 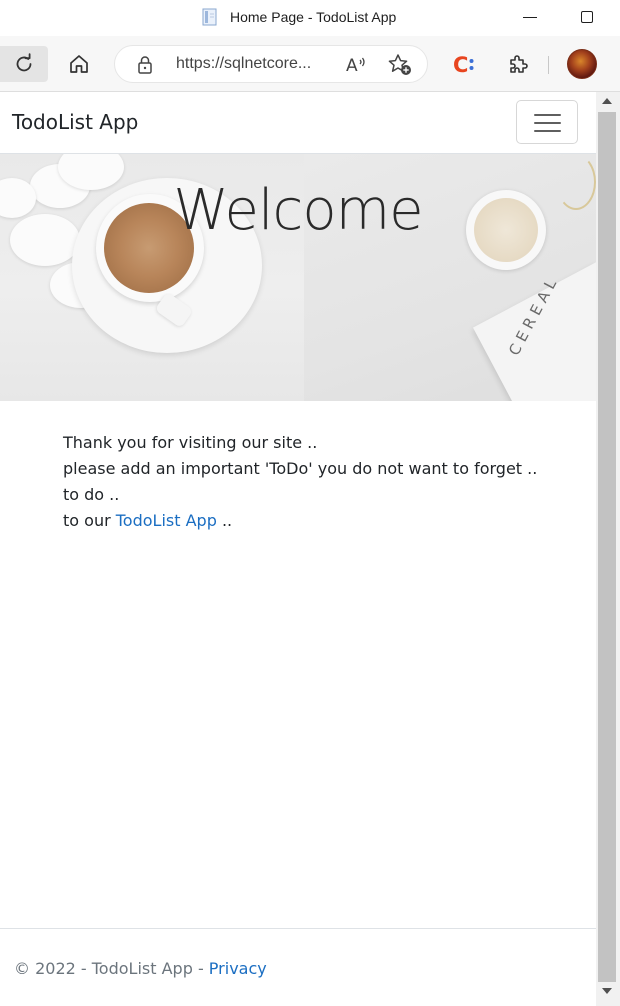 I want to click on avatar, so click(x=582, y=64).